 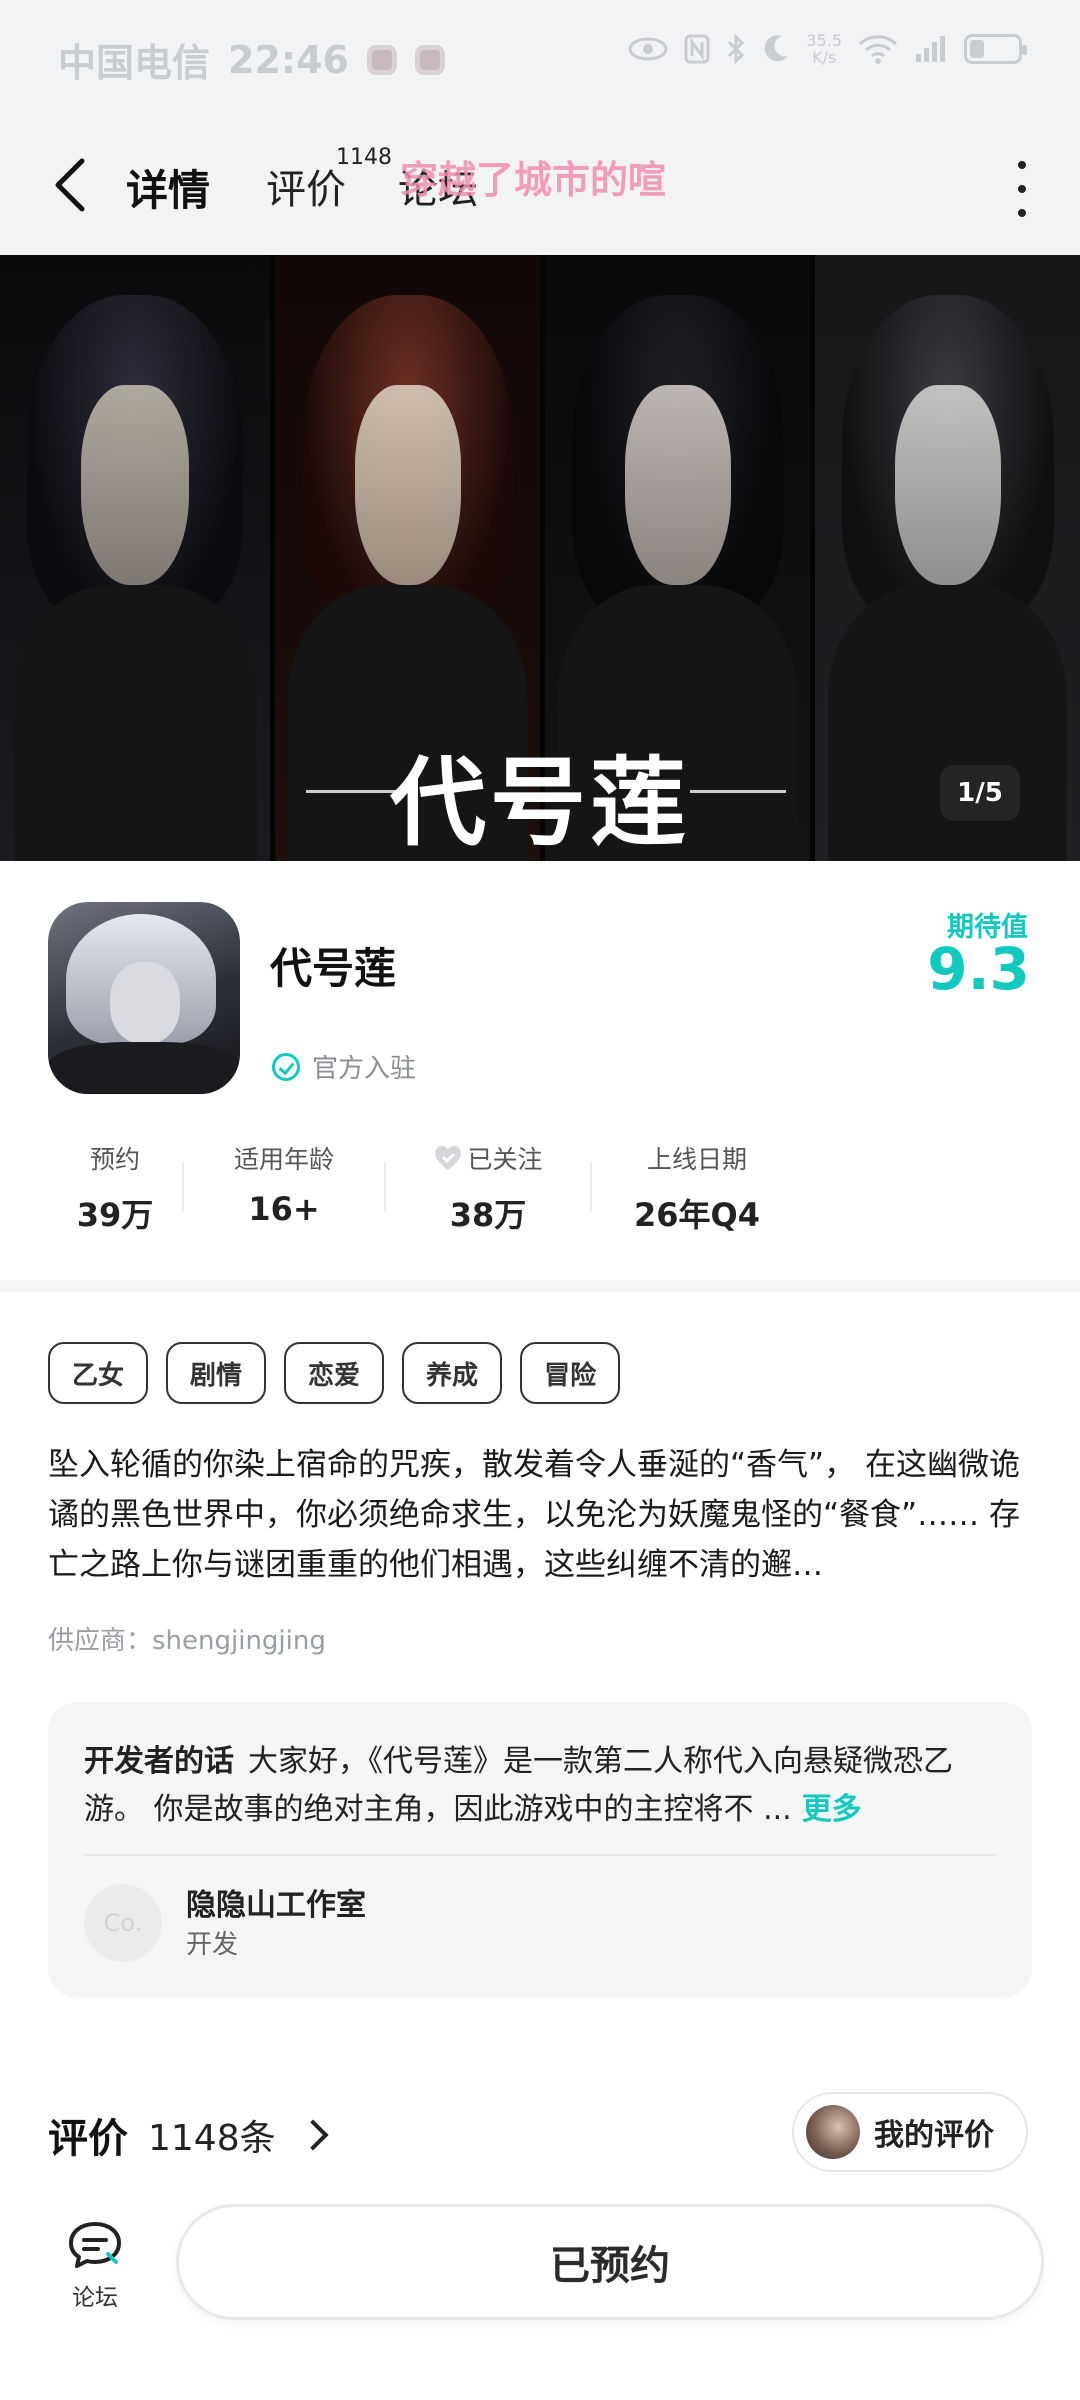 What do you see at coordinates (934, 2135) in the screenshot?
I see `my-review-label: 我的评价` at bounding box center [934, 2135].